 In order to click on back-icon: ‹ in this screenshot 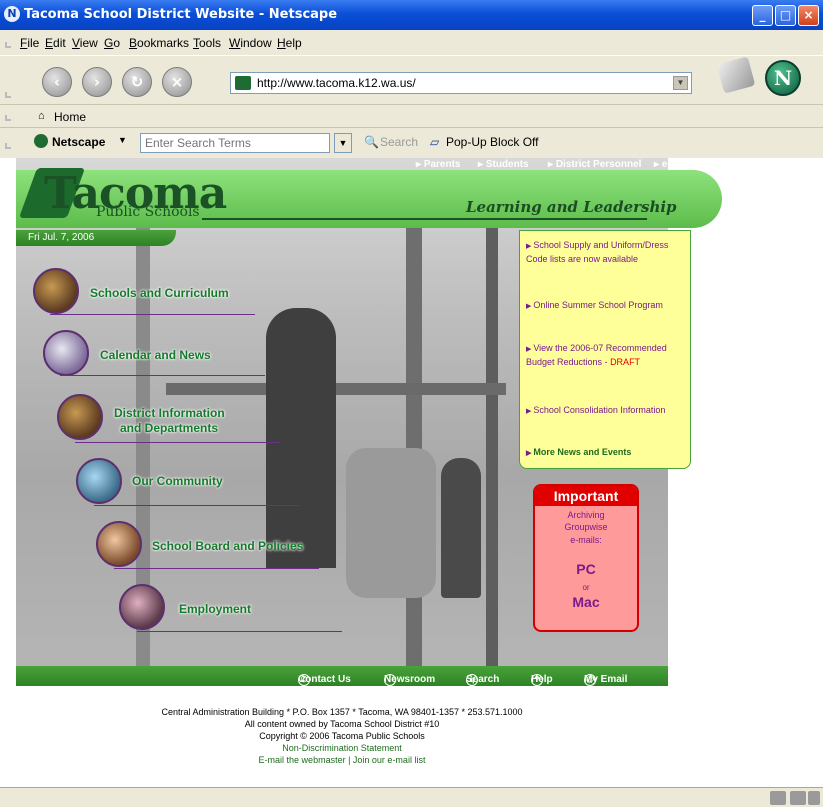, I will do `click(57, 82)`.